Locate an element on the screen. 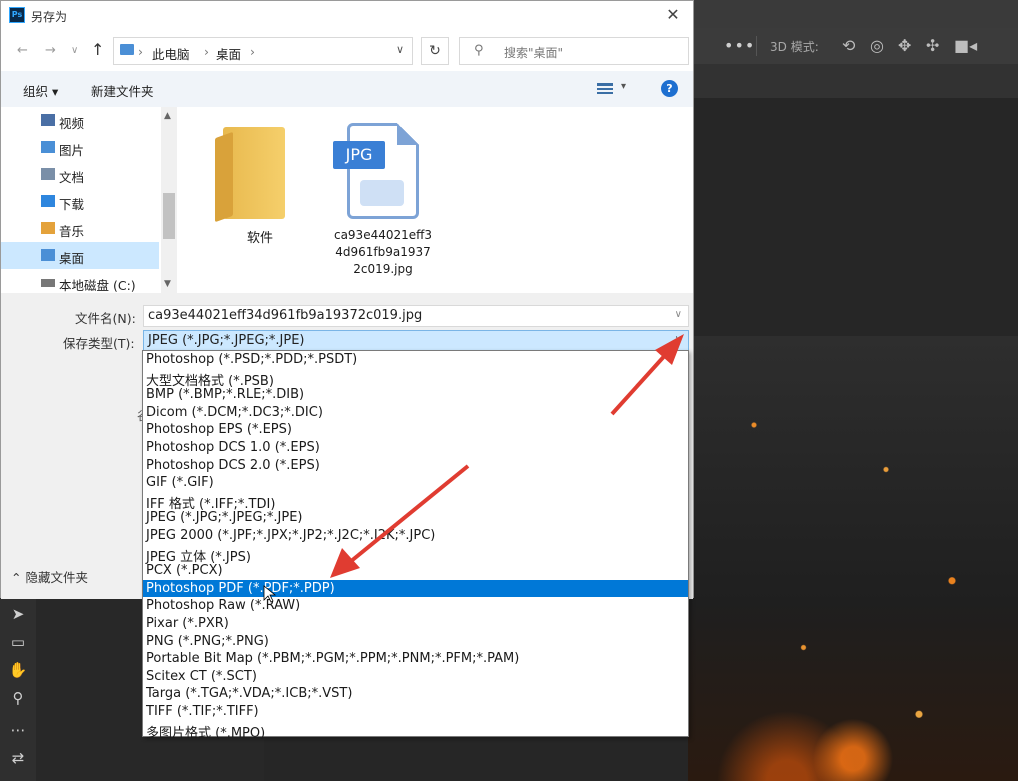  camera-3d-icon: ■◂ is located at coordinates (965, 45).